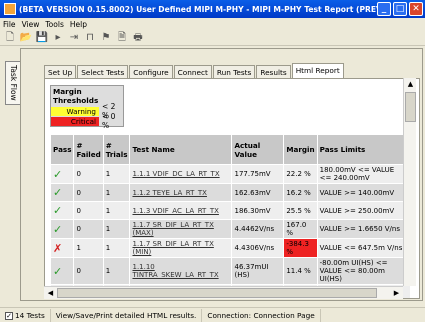 The height and width of the screenshot is (322, 425). I want to click on tab-html-report: Html Report, so click(317, 70).